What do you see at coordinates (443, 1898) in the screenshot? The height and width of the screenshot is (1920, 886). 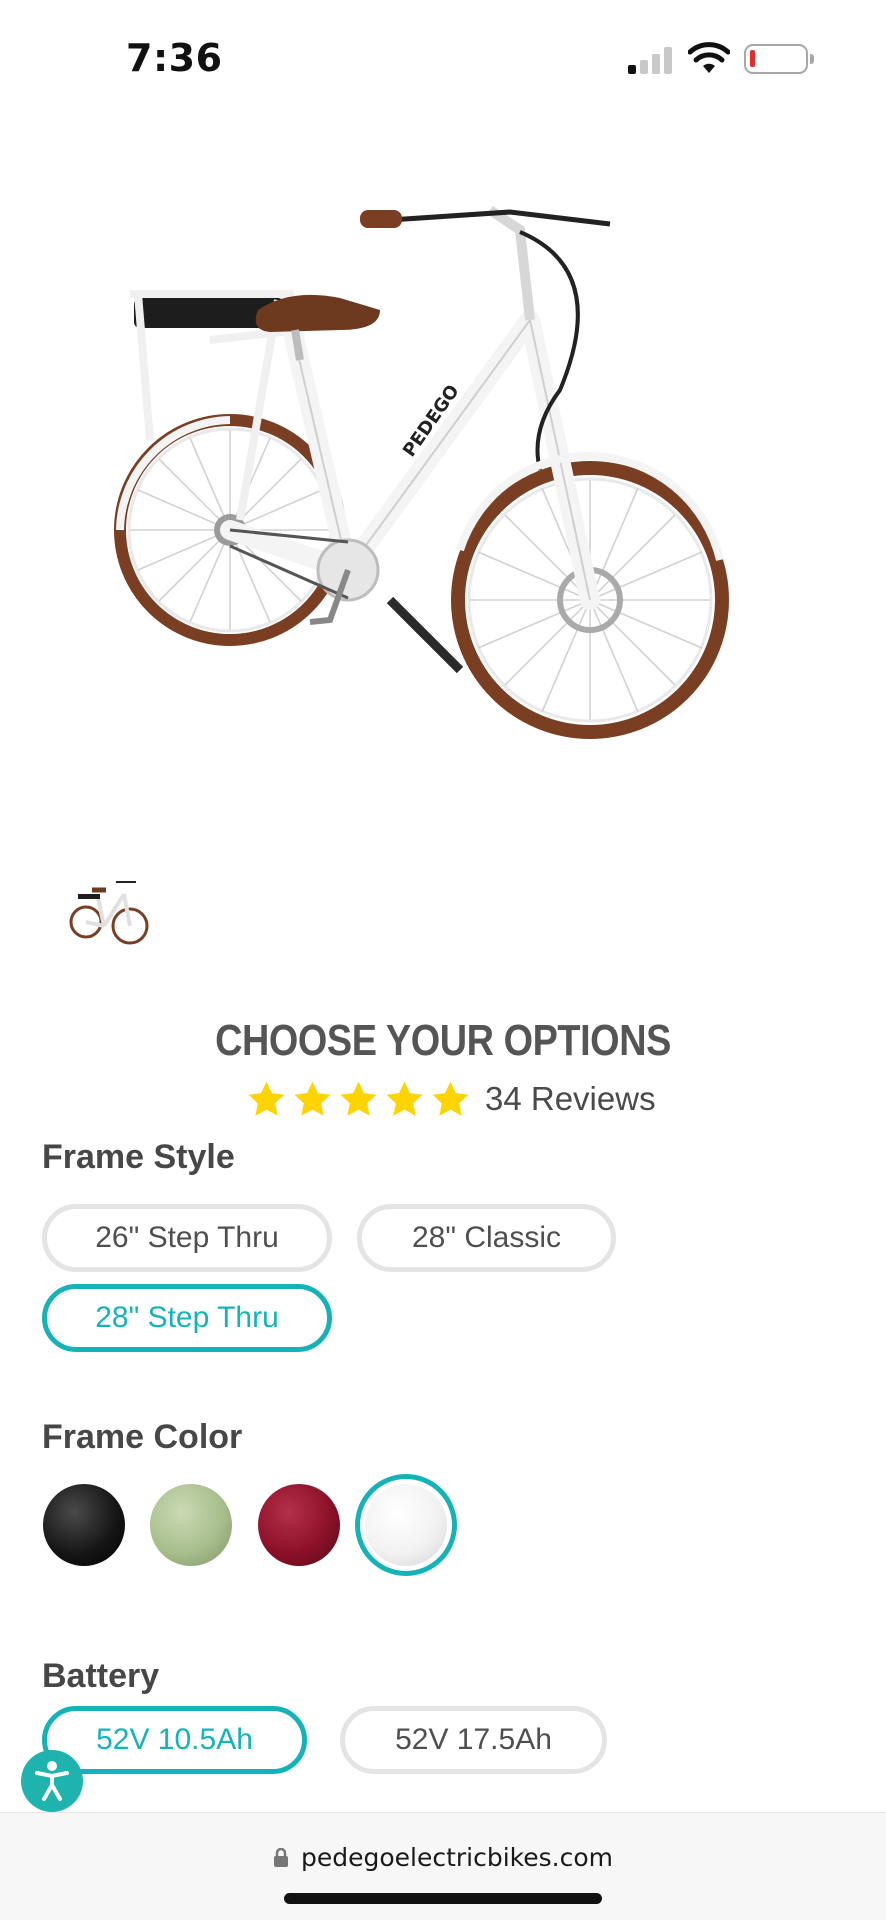 I see `home-indicator` at bounding box center [443, 1898].